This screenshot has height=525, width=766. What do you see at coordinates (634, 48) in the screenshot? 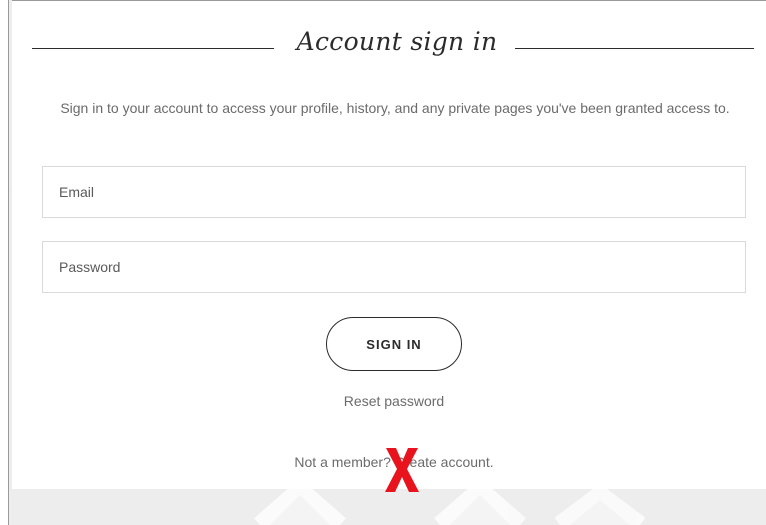
I see `title-divider-right` at bounding box center [634, 48].